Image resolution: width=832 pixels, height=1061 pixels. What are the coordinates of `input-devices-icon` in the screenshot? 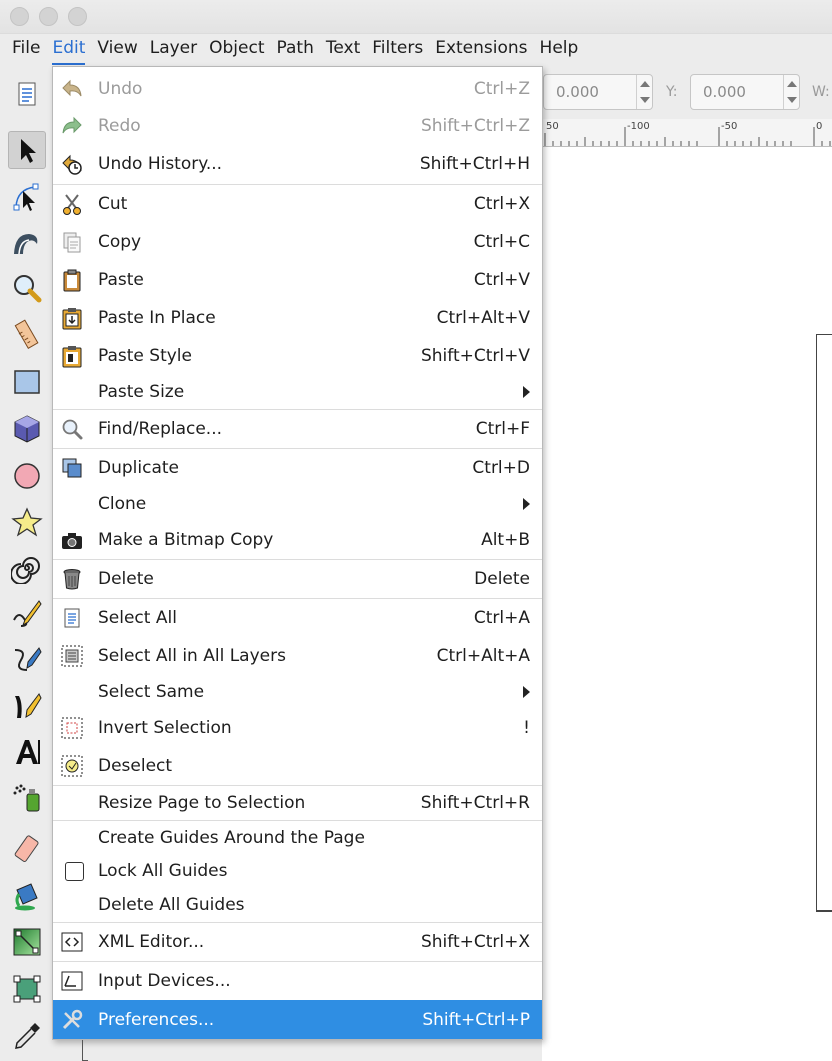 It's located at (72, 981).